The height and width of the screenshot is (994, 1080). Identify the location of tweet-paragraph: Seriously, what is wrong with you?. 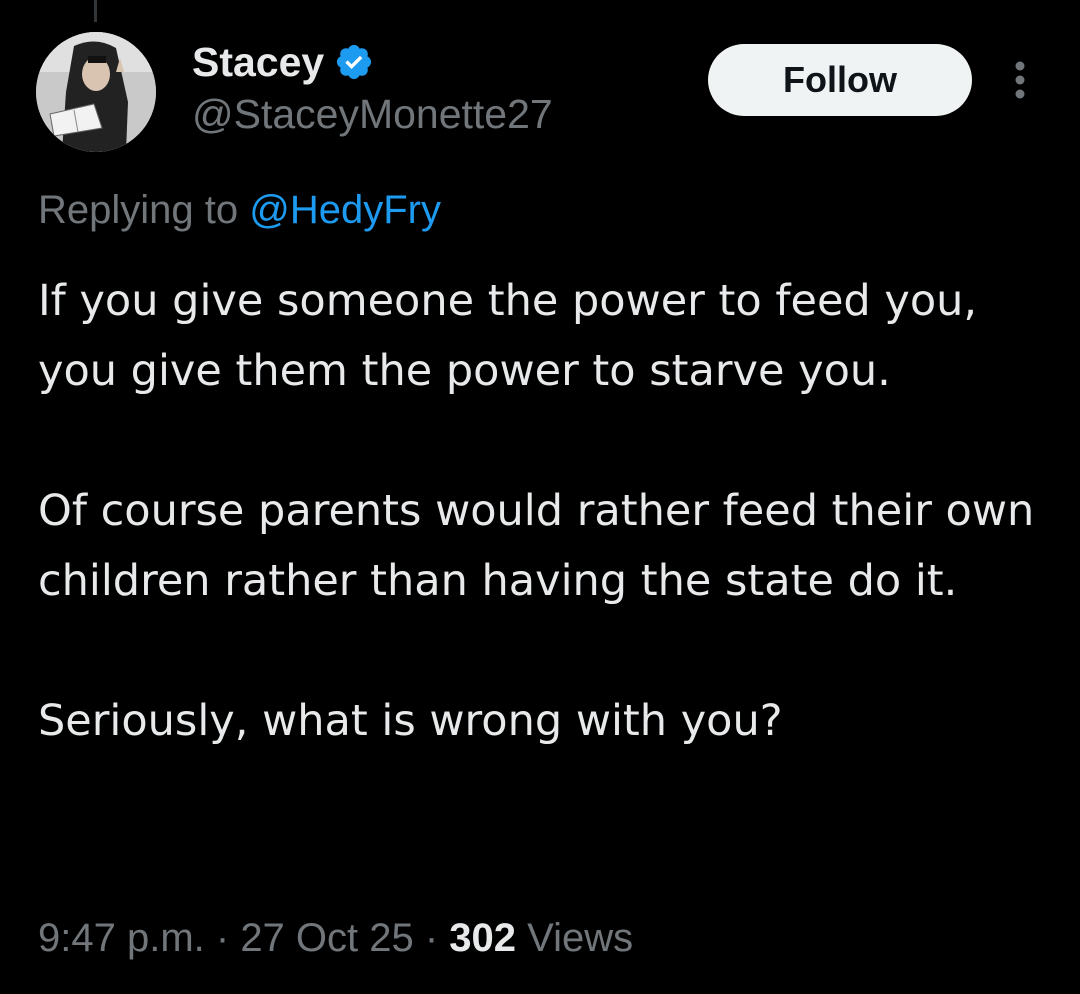
(410, 721).